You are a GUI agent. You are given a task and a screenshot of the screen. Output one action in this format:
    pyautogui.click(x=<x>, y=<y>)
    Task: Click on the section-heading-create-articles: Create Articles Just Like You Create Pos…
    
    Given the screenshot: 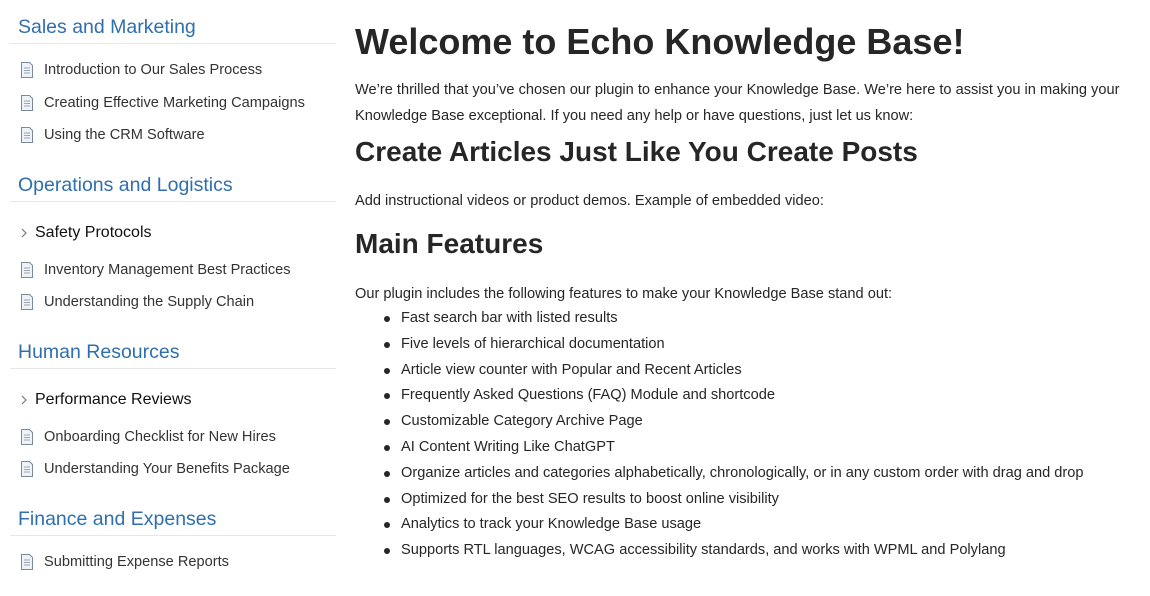 What is the action you would take?
    pyautogui.click(x=636, y=151)
    